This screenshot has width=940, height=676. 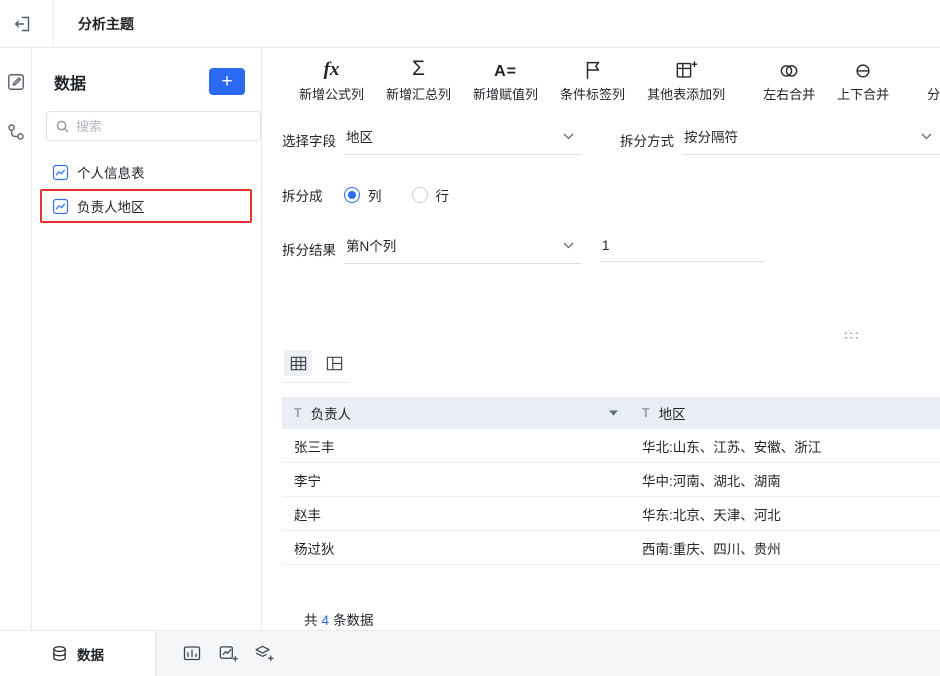 I want to click on field-select-label: 选择字段, so click(x=309, y=141).